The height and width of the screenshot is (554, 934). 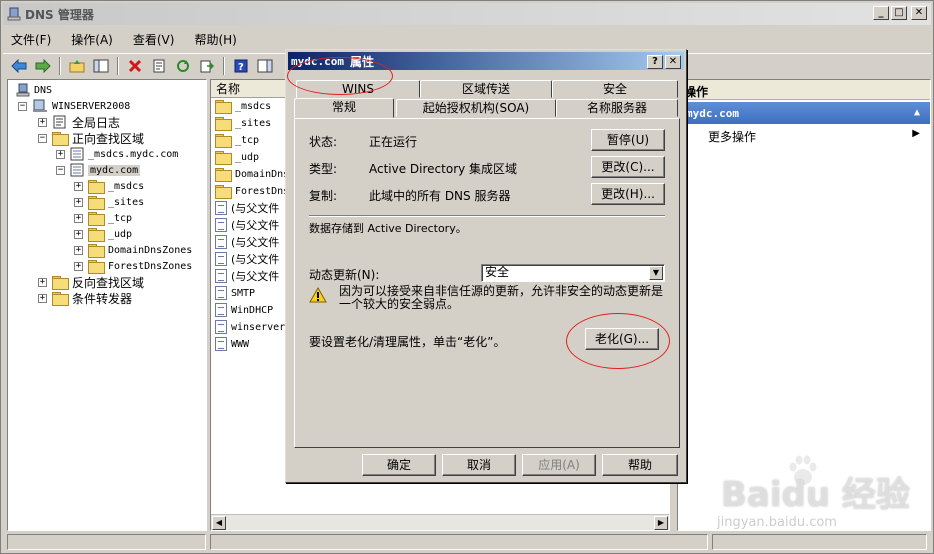 What do you see at coordinates (92, 39) in the screenshot?
I see `menu-action: 操作(A)` at bounding box center [92, 39].